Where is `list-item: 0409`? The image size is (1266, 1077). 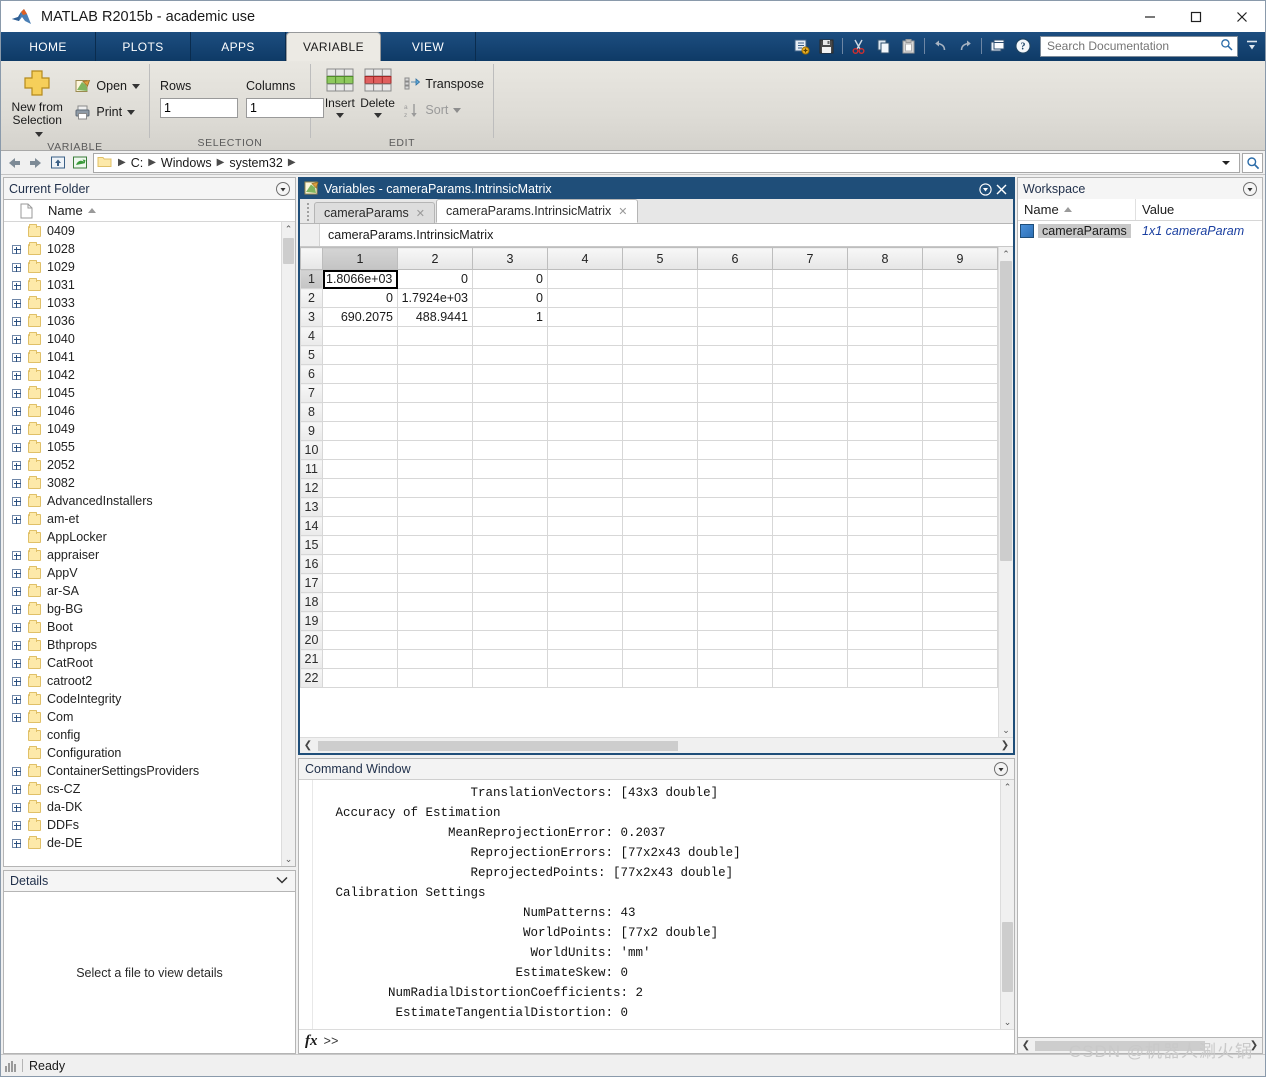 list-item: 0409 is located at coordinates (142, 231).